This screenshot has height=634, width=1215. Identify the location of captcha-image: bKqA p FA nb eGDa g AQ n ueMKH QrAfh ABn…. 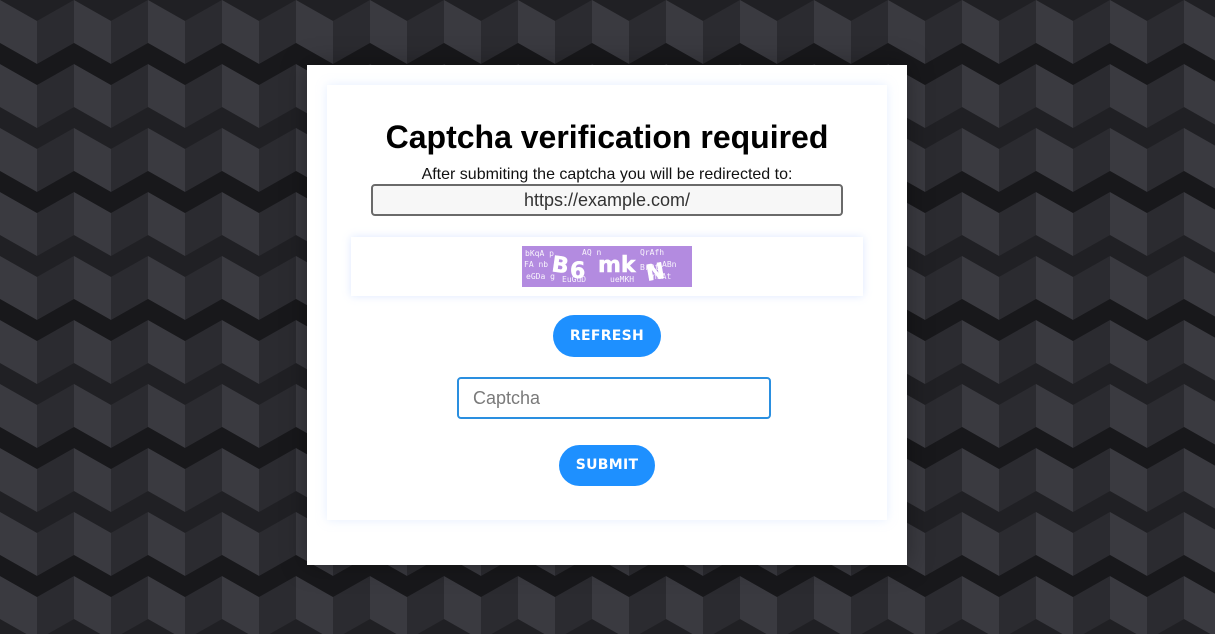
(607, 266).